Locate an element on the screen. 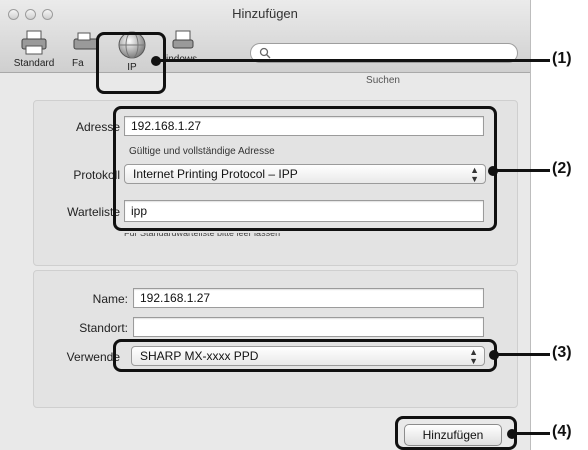 The width and height of the screenshot is (588, 450). name-label: Name: is located at coordinates (110, 299).